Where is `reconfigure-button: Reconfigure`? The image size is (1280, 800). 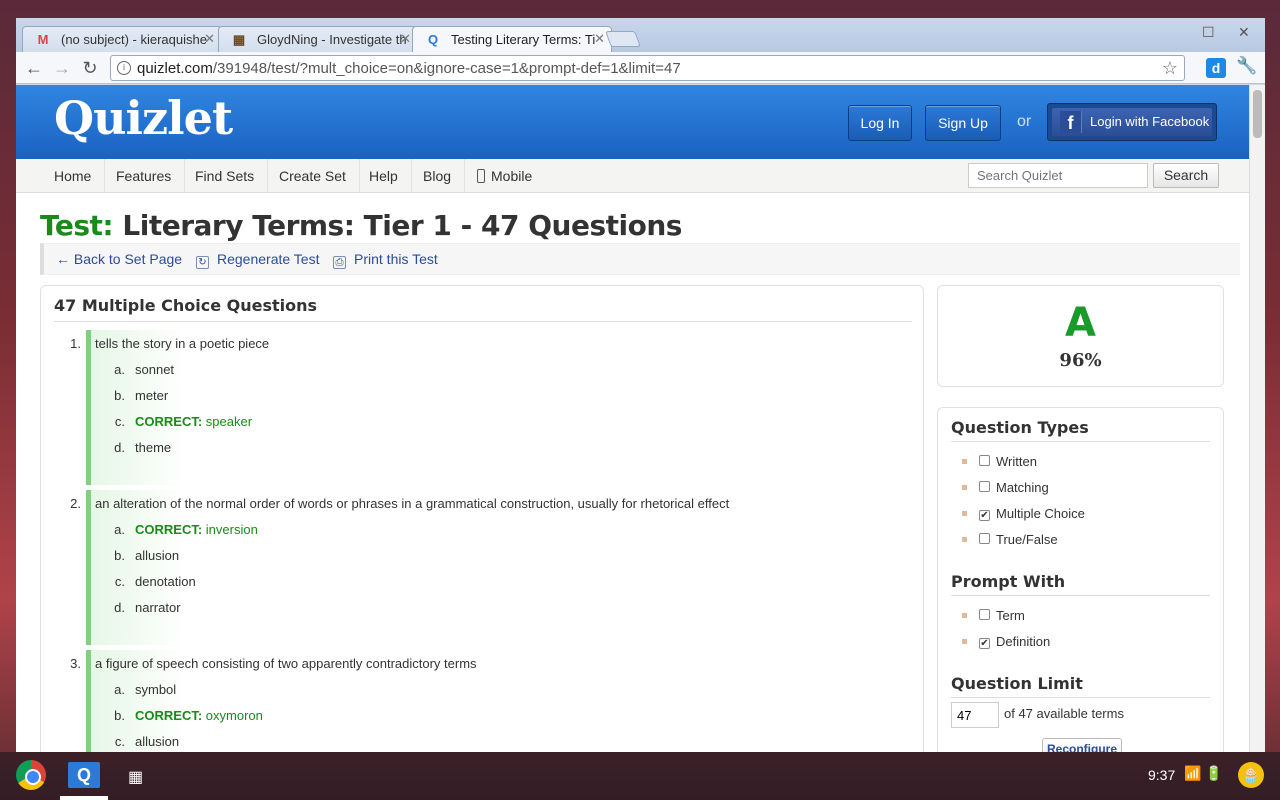
reconfigure-button: Reconfigure is located at coordinates (1082, 745).